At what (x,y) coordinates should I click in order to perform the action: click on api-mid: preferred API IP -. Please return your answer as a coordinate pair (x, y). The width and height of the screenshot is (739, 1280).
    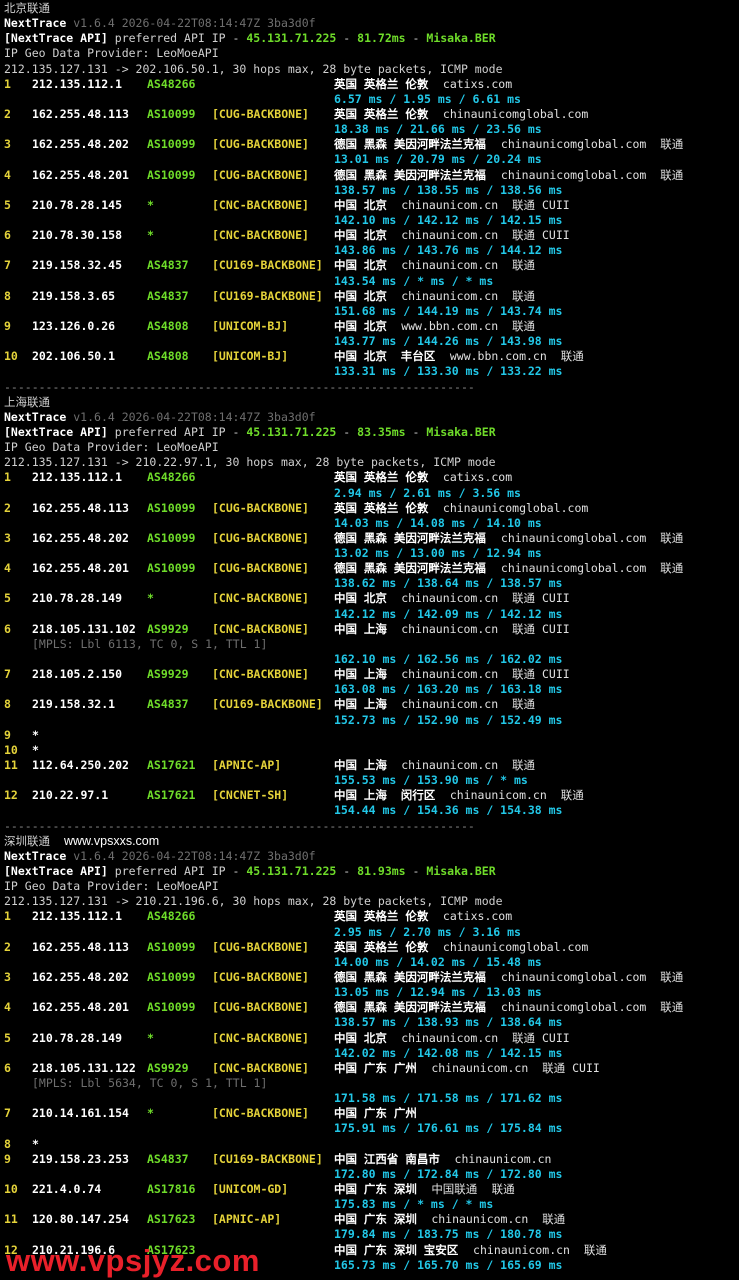
    Looking at the image, I should click on (177, 38).